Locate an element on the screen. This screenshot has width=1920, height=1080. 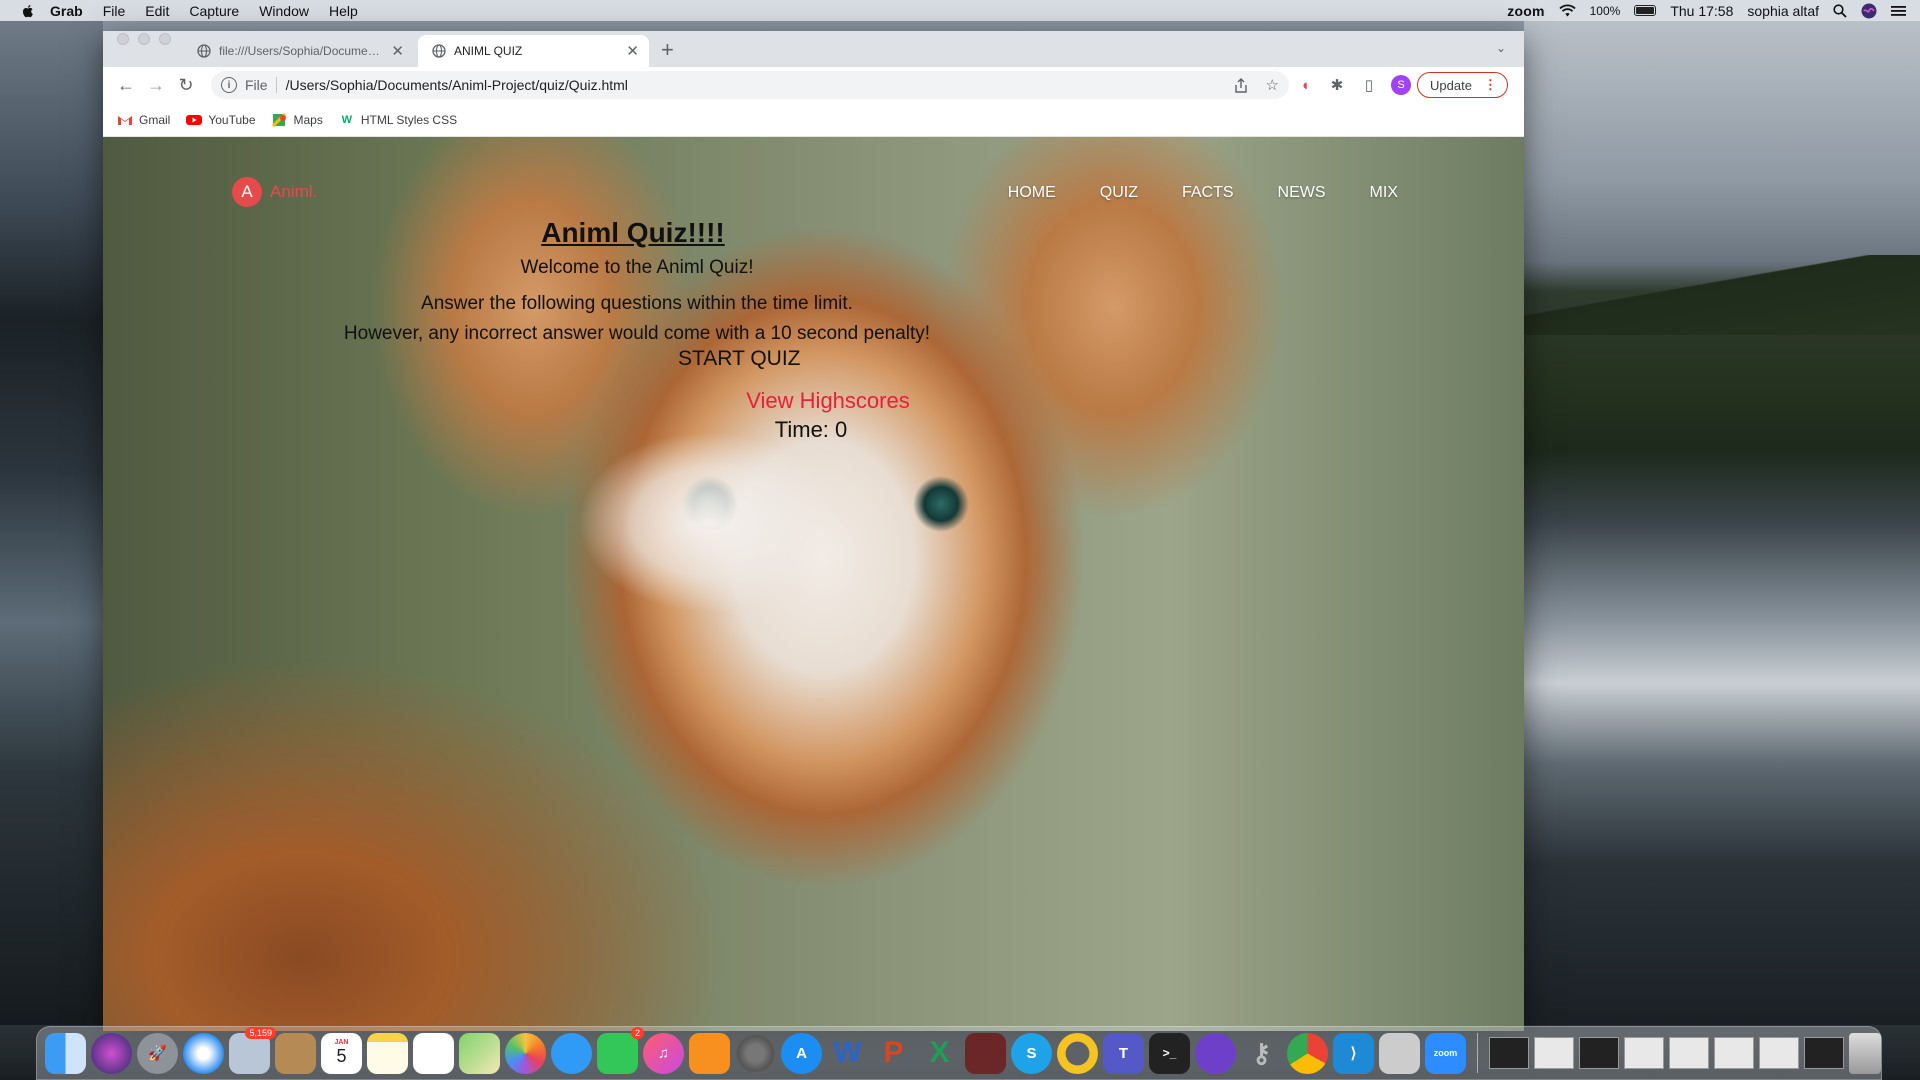
photo-booth-icon is located at coordinates (985, 1053).